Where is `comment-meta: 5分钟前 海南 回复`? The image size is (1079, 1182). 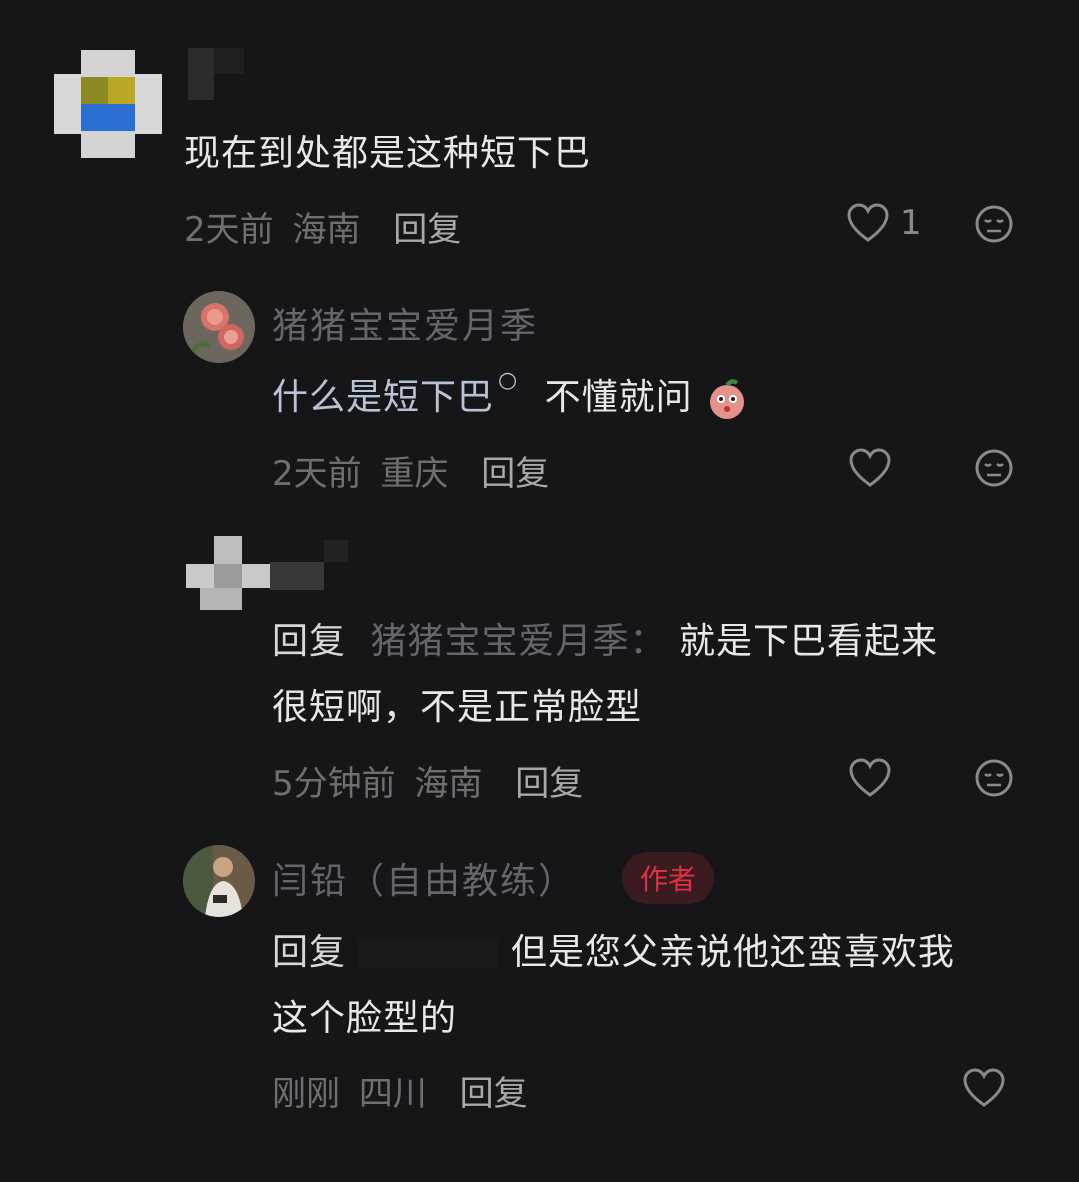 comment-meta: 5分钟前 海南 回复 is located at coordinates (427, 780).